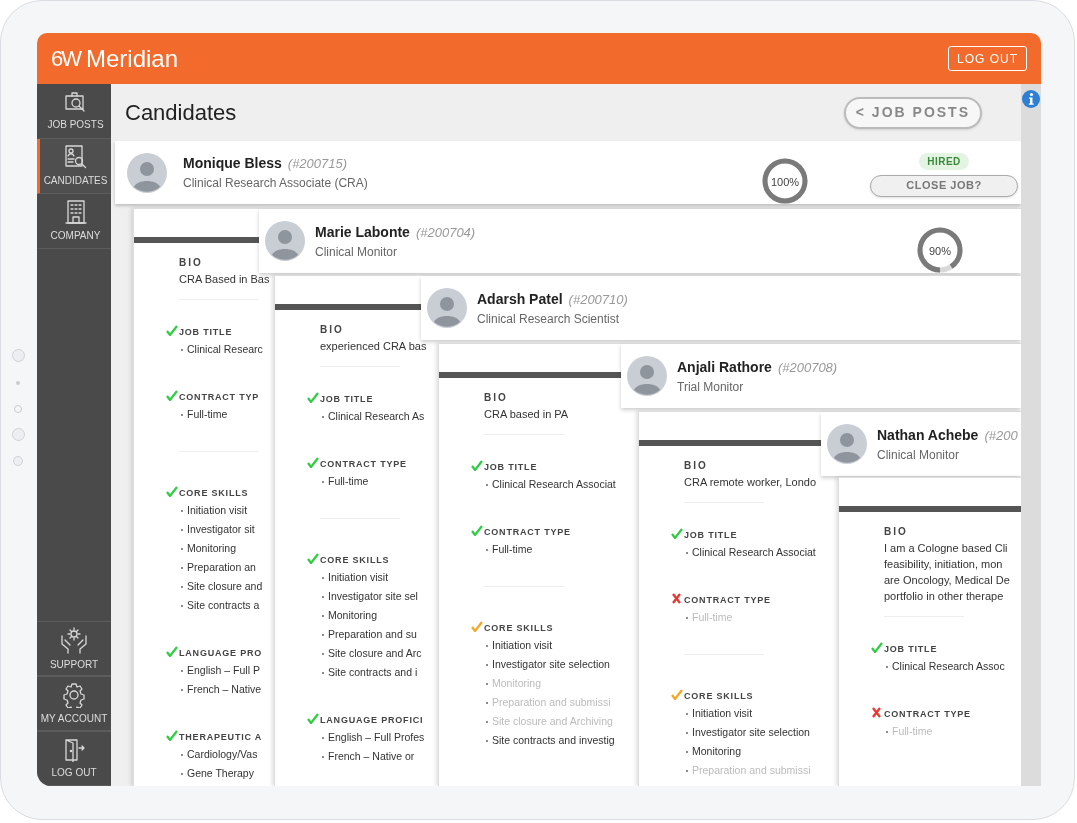 This screenshot has height=823, width=1077. Describe the element at coordinates (373, 596) in the screenshot. I see `list-item-text: Investigator site sel` at that location.